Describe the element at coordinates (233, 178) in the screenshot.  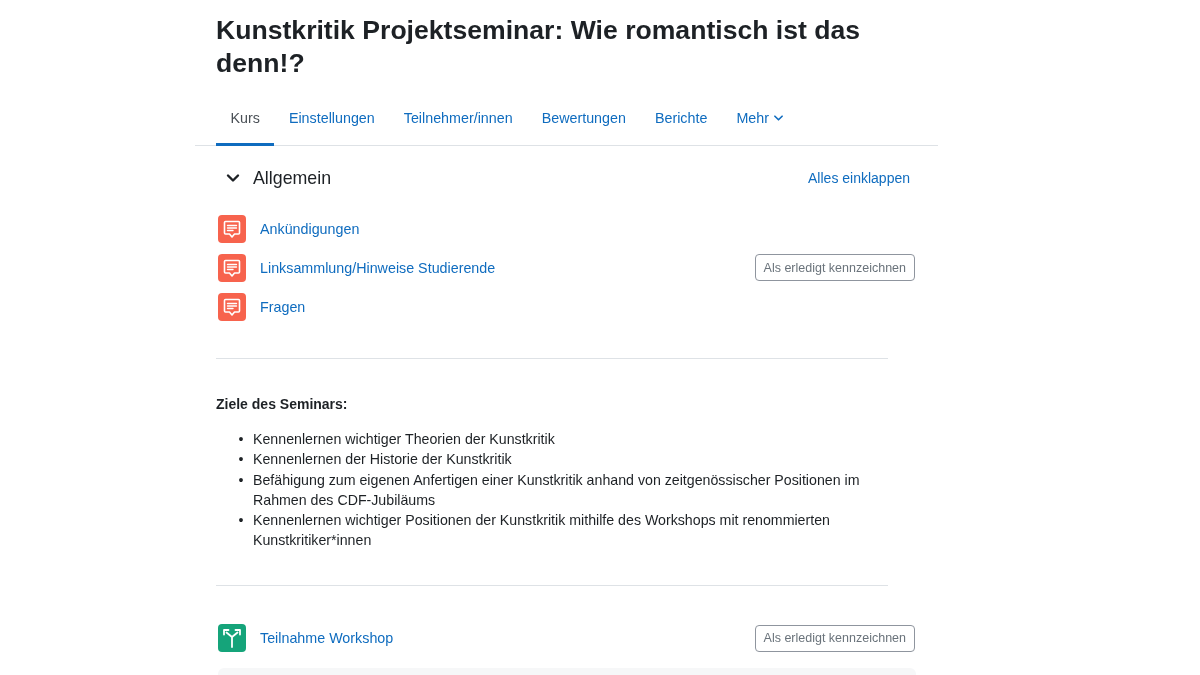
I see `chevron-icon` at that location.